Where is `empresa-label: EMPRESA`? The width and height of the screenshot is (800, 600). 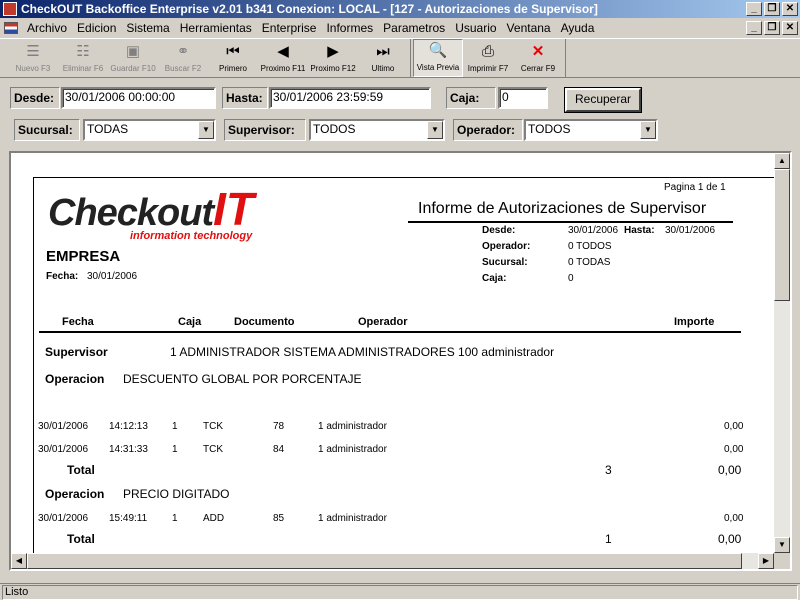
empresa-label: EMPRESA is located at coordinates (83, 256).